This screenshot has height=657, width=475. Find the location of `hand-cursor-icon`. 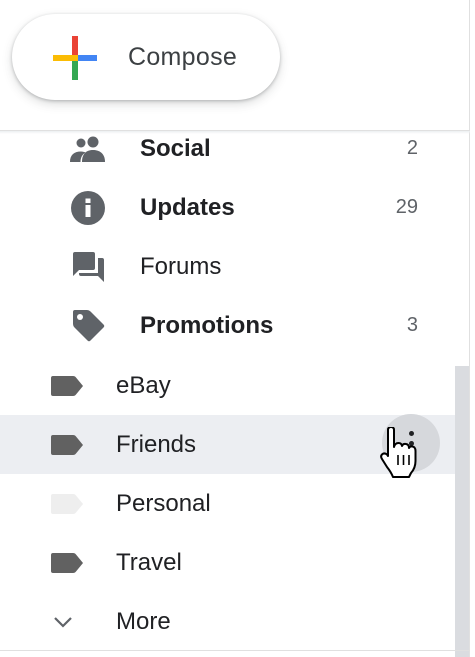

hand-cursor-icon is located at coordinates (398, 452).